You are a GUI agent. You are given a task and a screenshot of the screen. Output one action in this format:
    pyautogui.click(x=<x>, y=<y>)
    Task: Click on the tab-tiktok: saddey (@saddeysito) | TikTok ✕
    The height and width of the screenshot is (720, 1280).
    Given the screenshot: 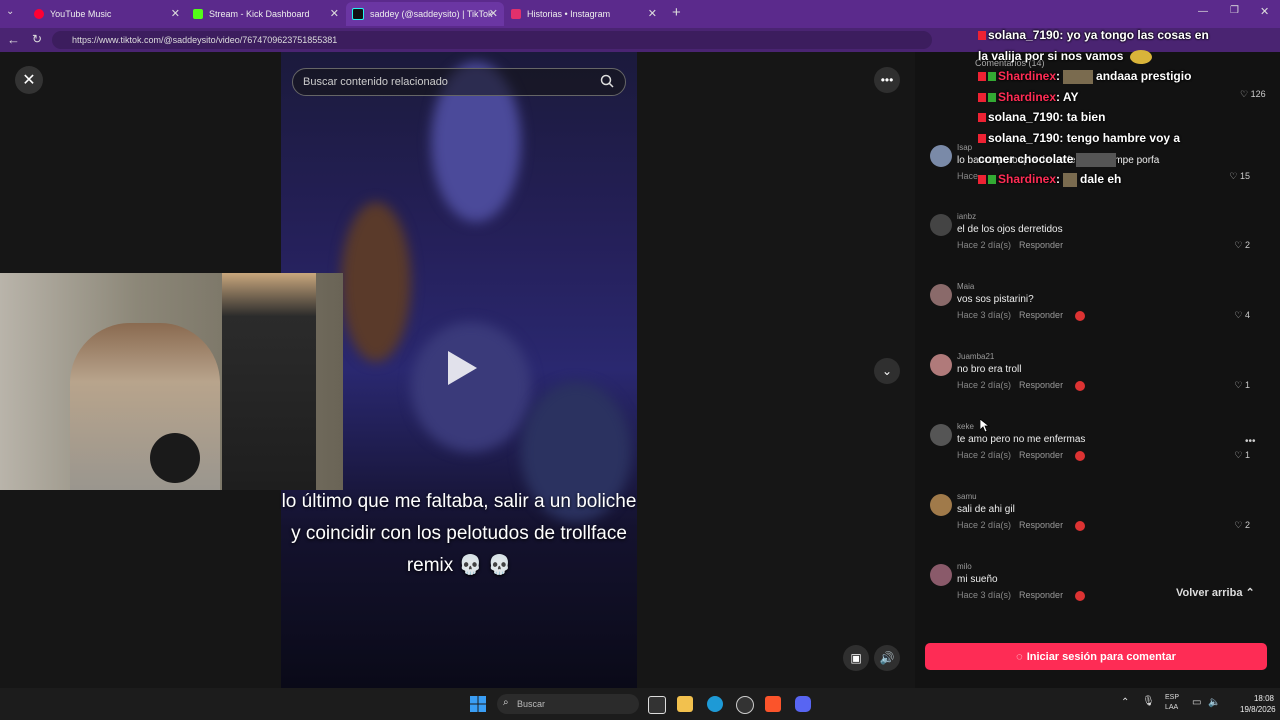 What is the action you would take?
    pyautogui.click(x=425, y=14)
    